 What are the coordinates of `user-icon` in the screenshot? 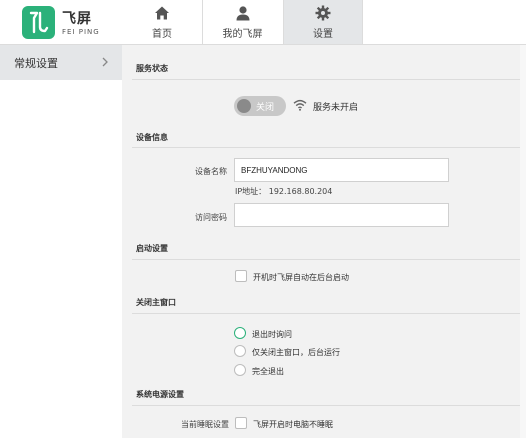 It's located at (242, 13).